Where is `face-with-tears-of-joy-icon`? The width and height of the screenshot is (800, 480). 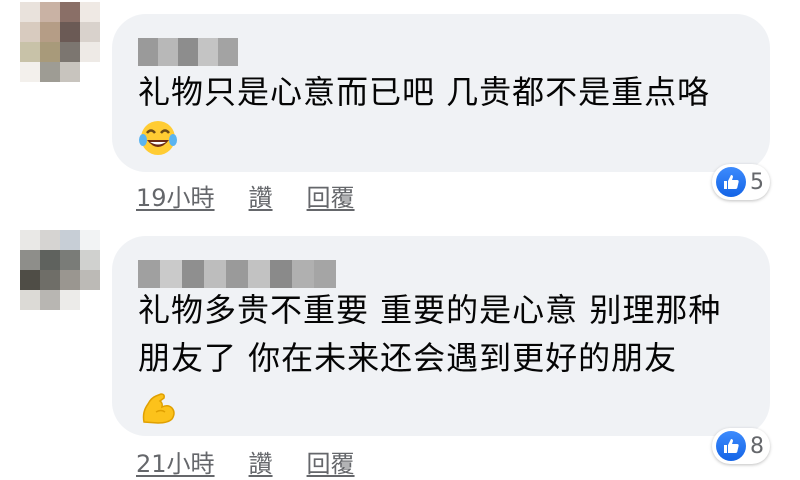 face-with-tears-of-joy-icon is located at coordinates (158, 138).